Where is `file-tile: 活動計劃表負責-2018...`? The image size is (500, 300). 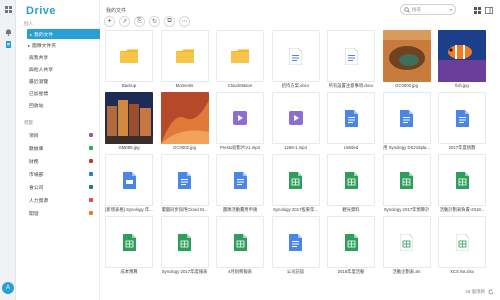 file-tile: 活動計劃表負責-2018... is located at coordinates (460, 184).